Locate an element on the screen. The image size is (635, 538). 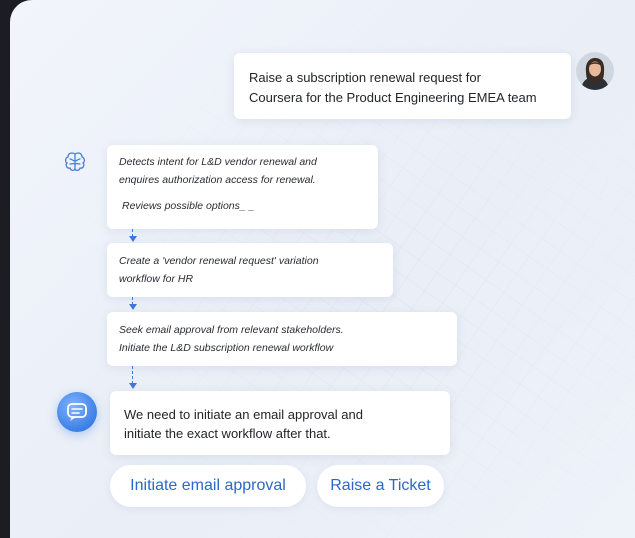
chat-bubble-icon is located at coordinates (77, 412).